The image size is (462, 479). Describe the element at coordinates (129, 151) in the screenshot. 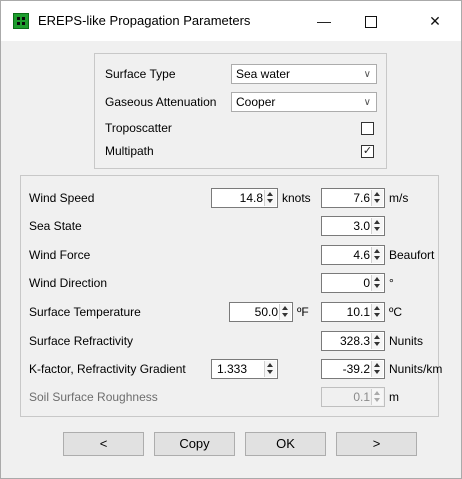

I see `multipath-label: Multipath` at that location.